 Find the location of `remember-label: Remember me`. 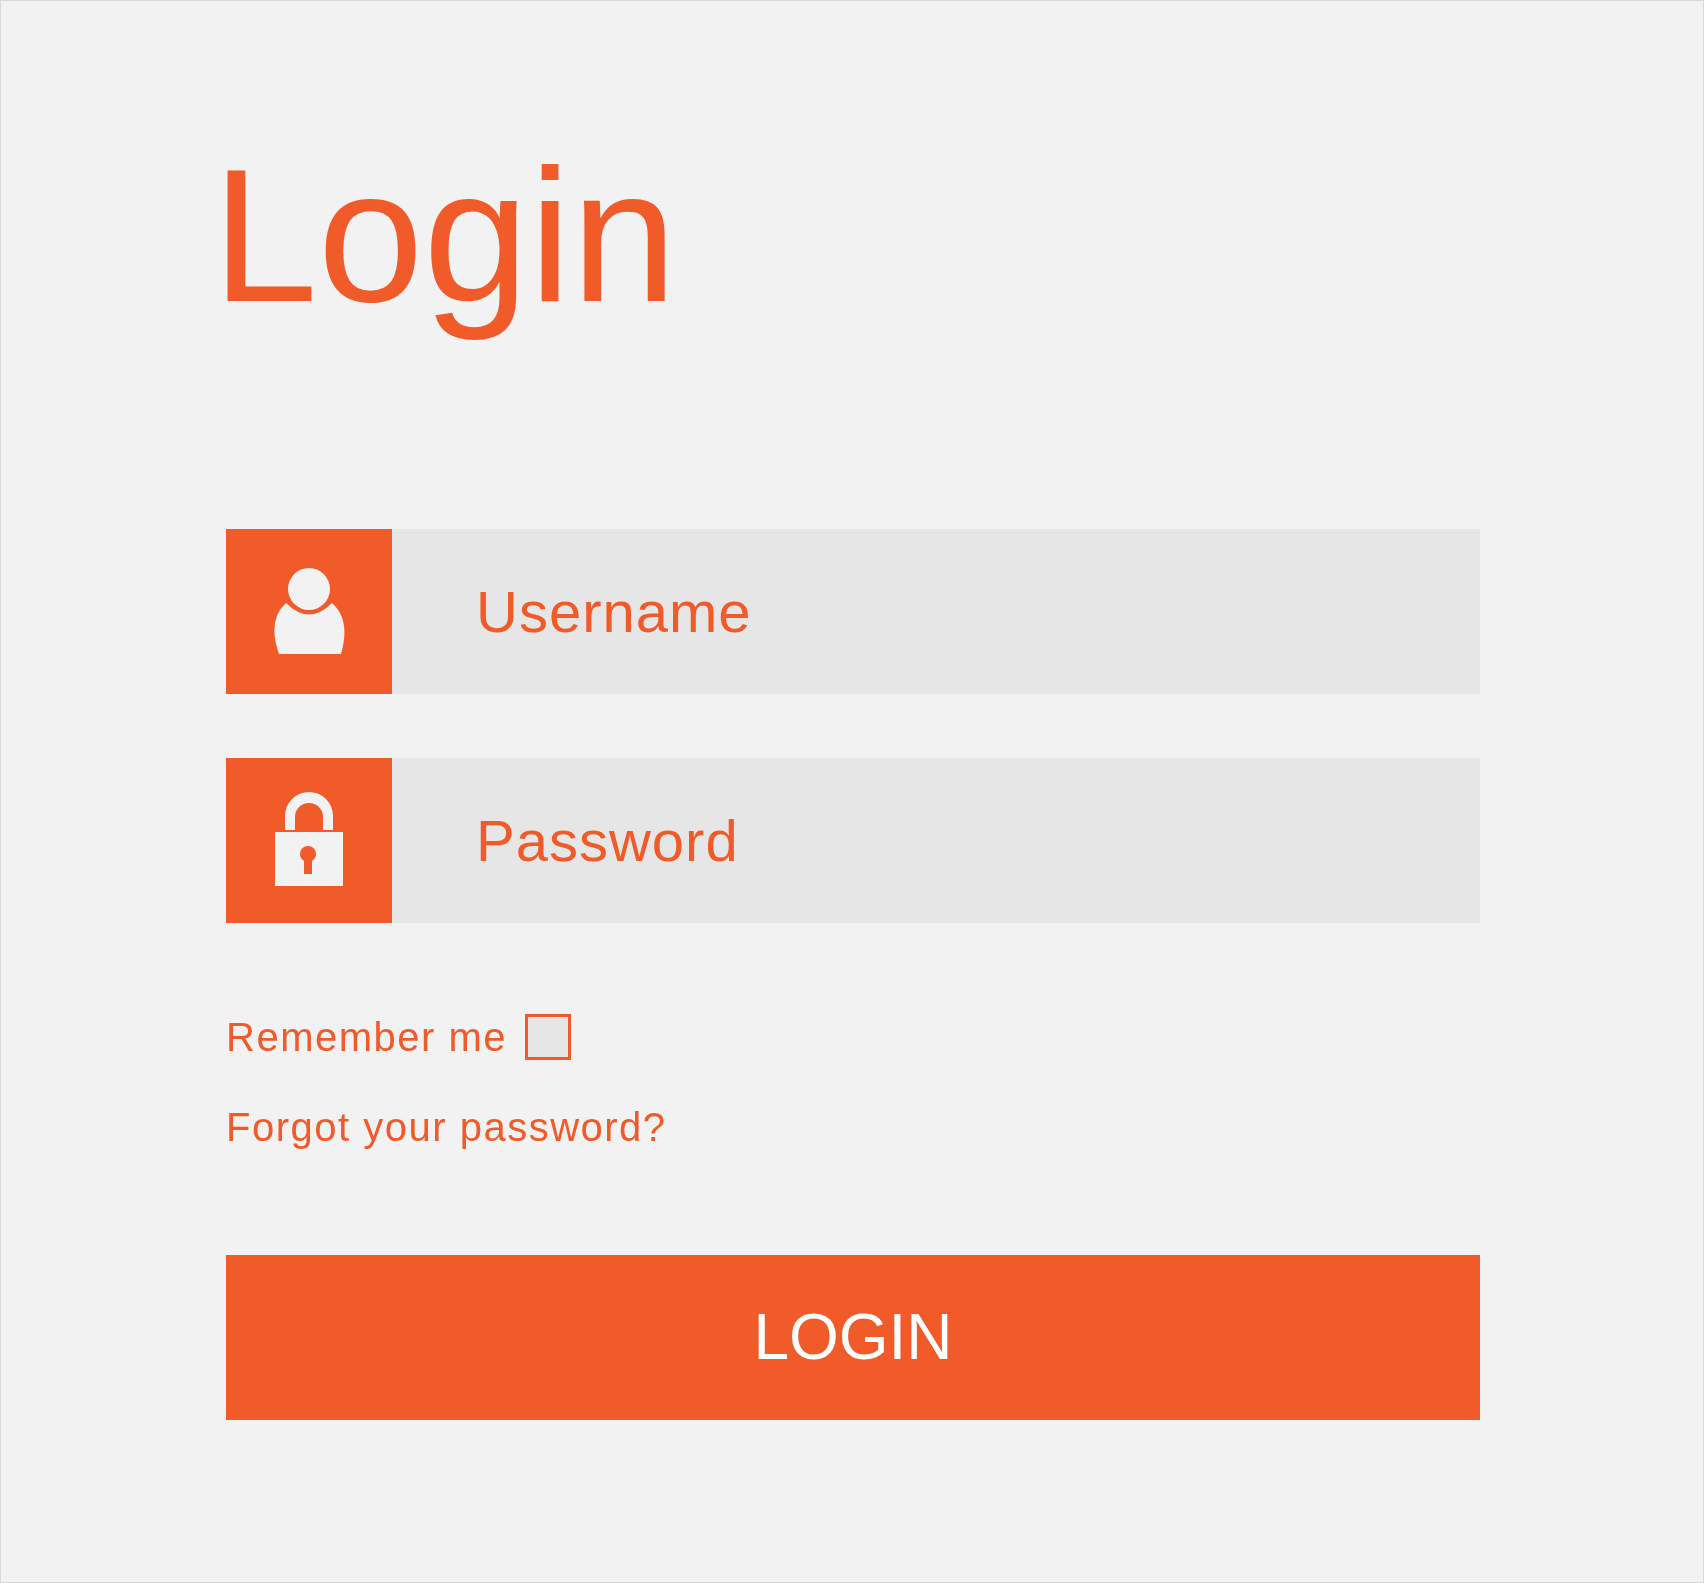

remember-label: Remember me is located at coordinates (366, 1037).